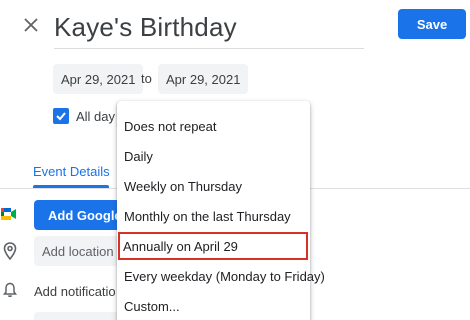  Describe the element at coordinates (98, 79) in the screenshot. I see `start-date-field: Apr 29, 2021` at that location.